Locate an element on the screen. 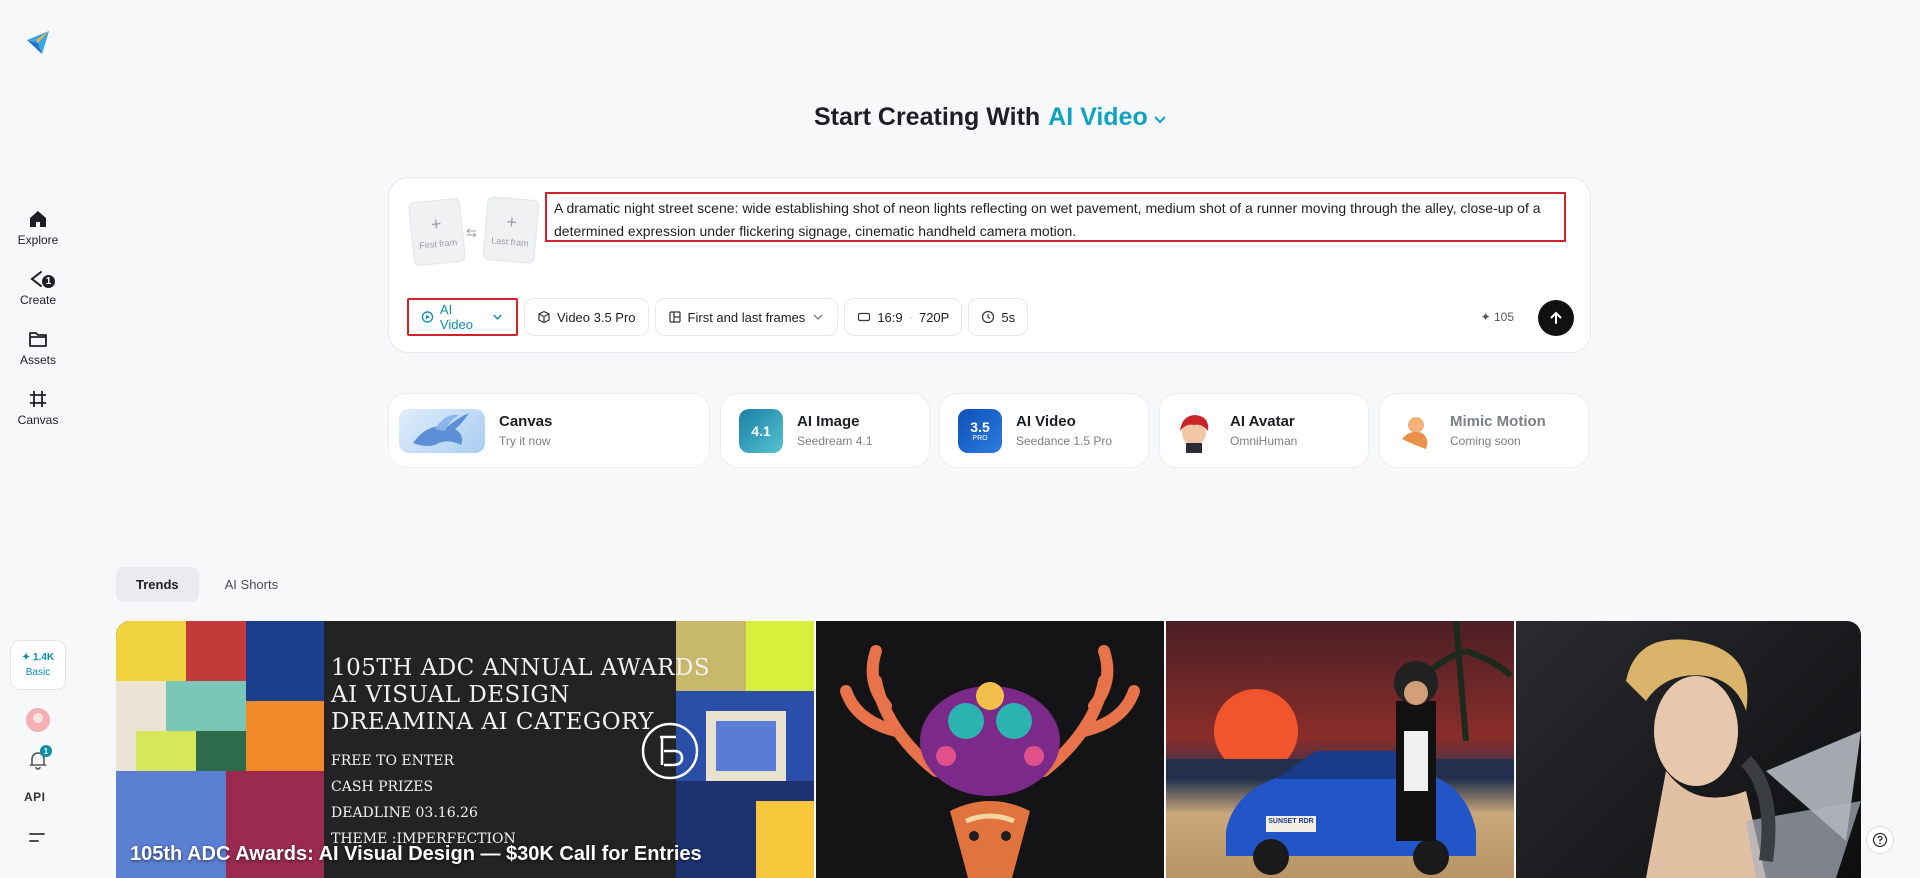  card-subtitle: Try it now is located at coordinates (525, 441).